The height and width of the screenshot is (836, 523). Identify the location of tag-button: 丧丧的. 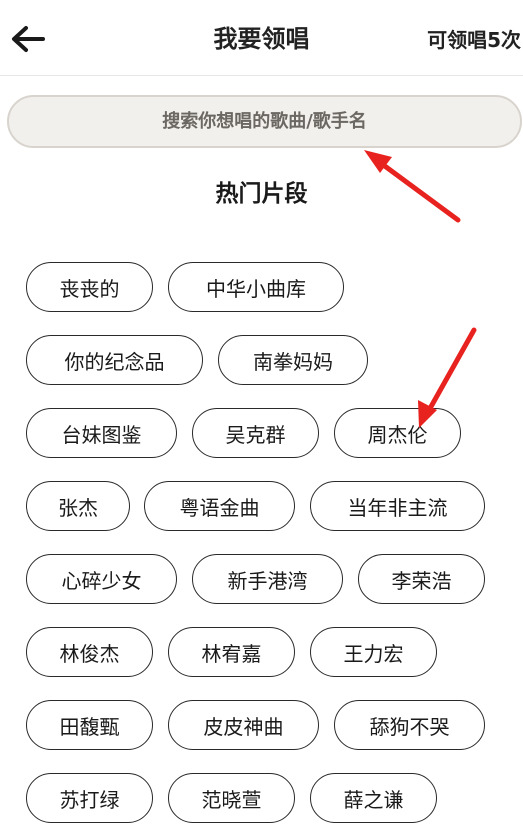
(89, 287).